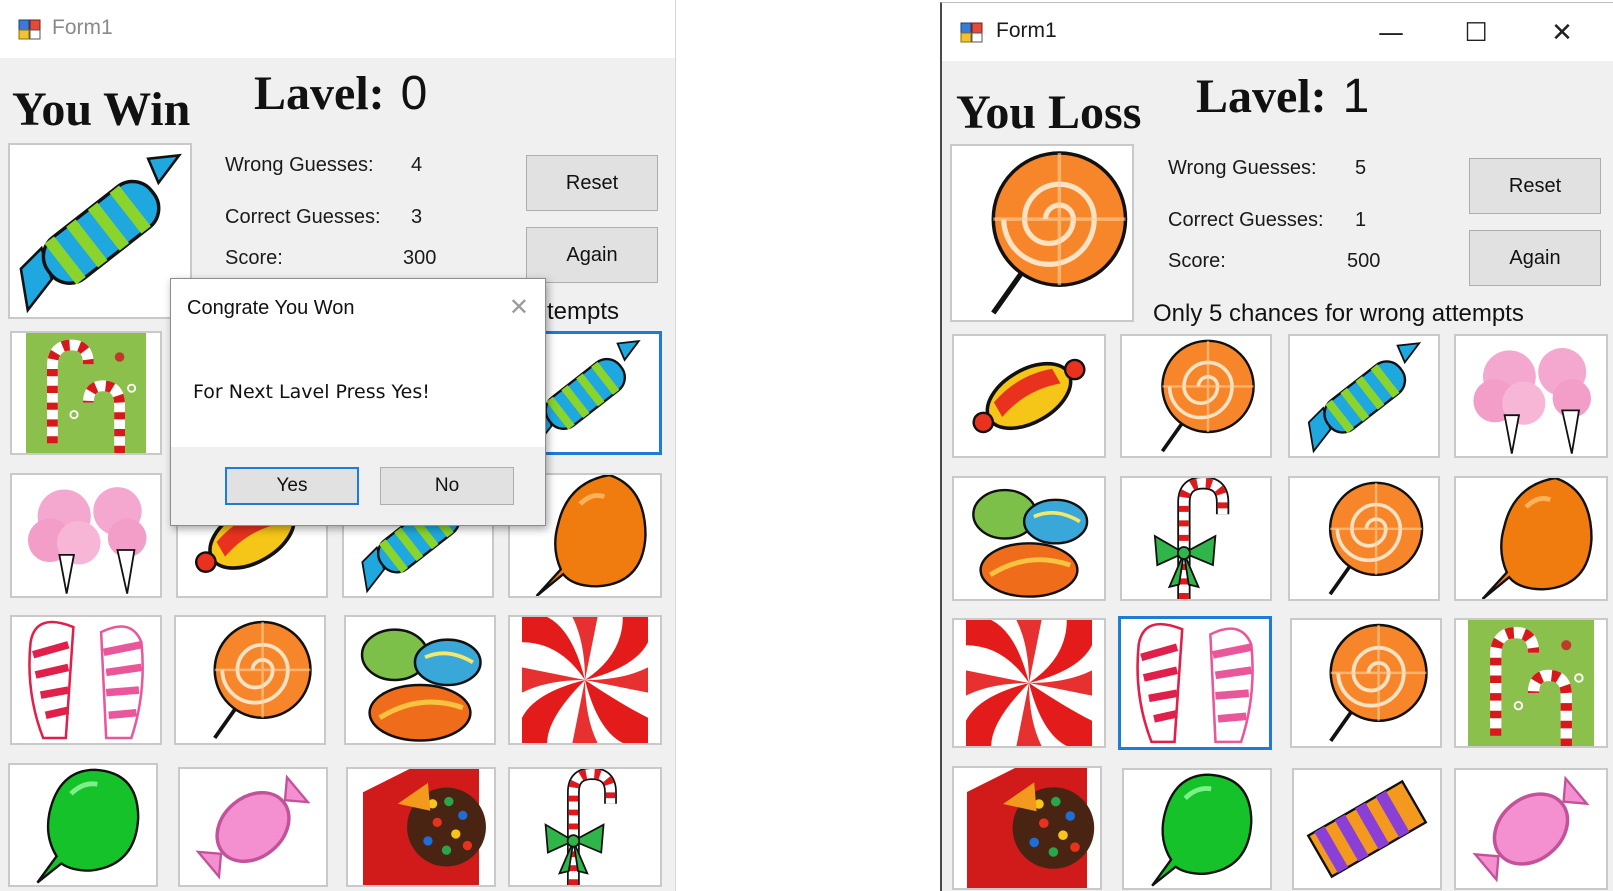 The width and height of the screenshot is (1613, 891). What do you see at coordinates (271, 308) in the screenshot?
I see `dialog-title: Congrate You Won` at bounding box center [271, 308].